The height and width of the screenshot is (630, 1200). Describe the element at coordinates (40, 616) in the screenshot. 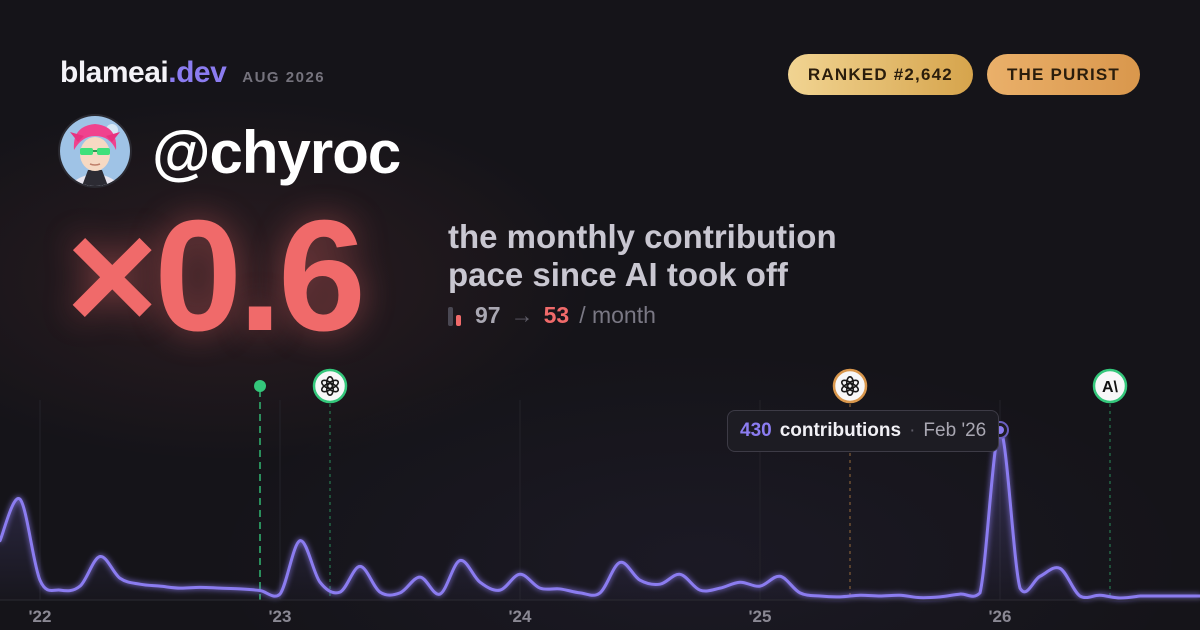

I see `x-tick-label: '22` at that location.